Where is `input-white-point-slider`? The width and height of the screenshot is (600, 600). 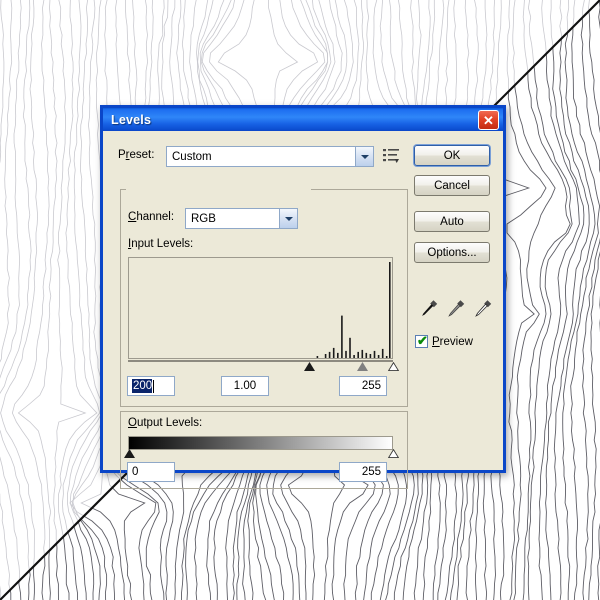
input-white-point-slider is located at coordinates (393, 366).